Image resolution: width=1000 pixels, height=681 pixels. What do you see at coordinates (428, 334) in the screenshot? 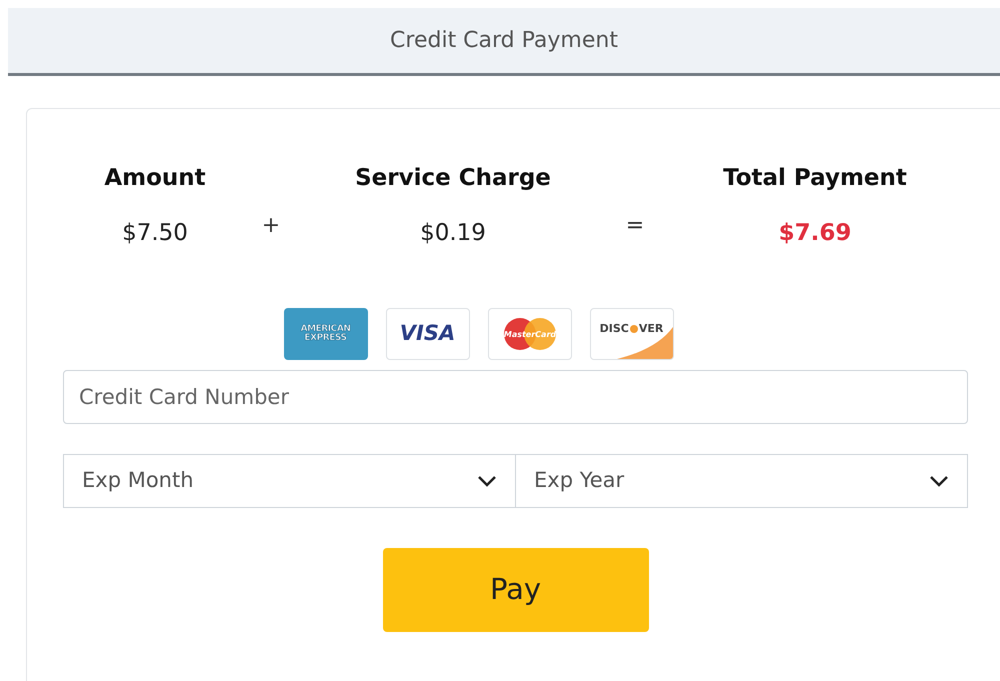
I see `logo-text: VISA` at bounding box center [428, 334].